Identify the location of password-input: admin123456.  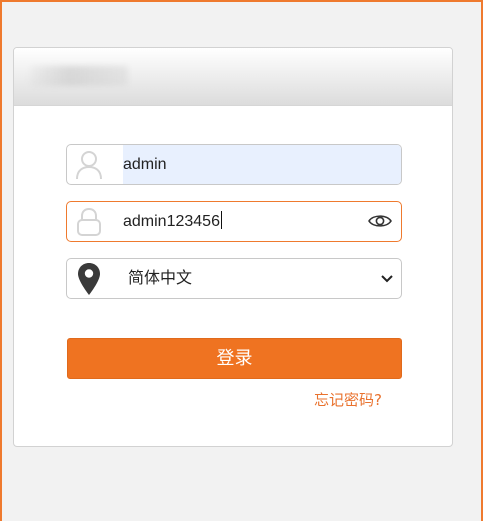
(243, 221).